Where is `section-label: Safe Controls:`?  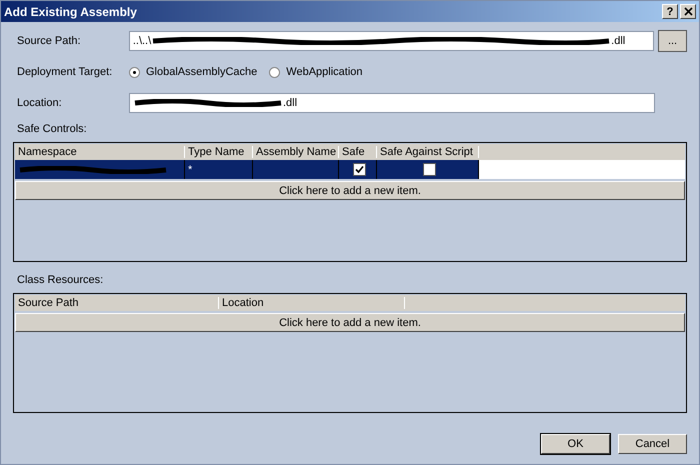
section-label: Safe Controls: is located at coordinates (52, 129).